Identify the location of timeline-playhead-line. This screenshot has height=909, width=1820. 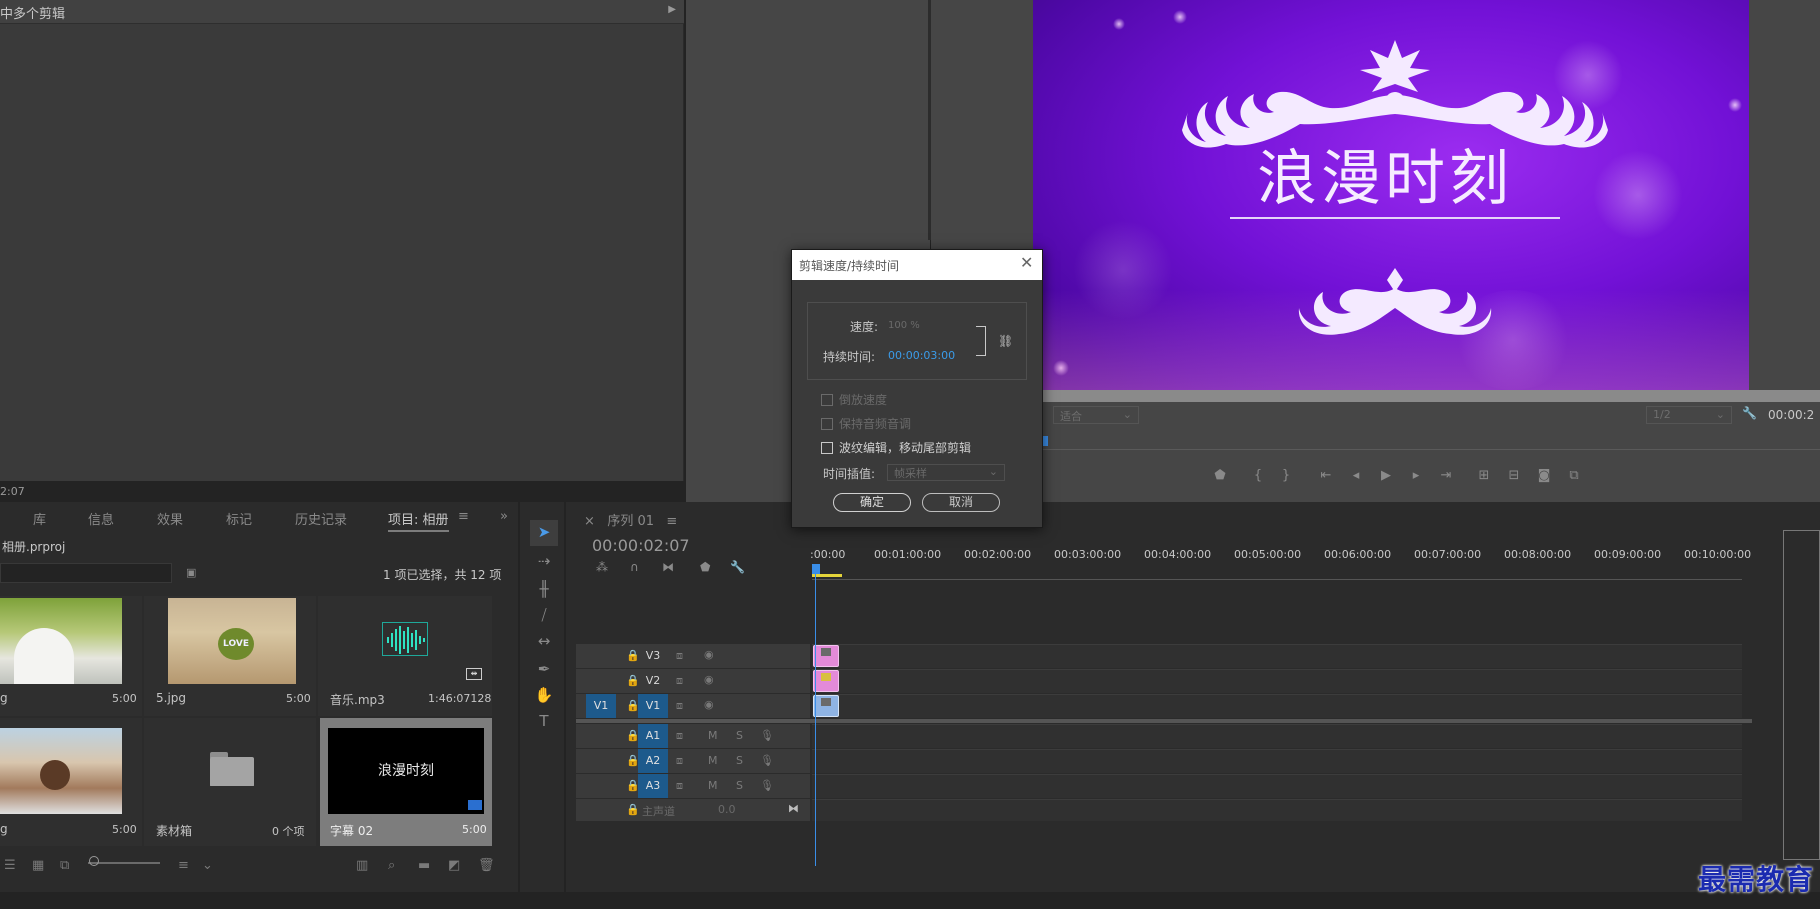
(815, 715).